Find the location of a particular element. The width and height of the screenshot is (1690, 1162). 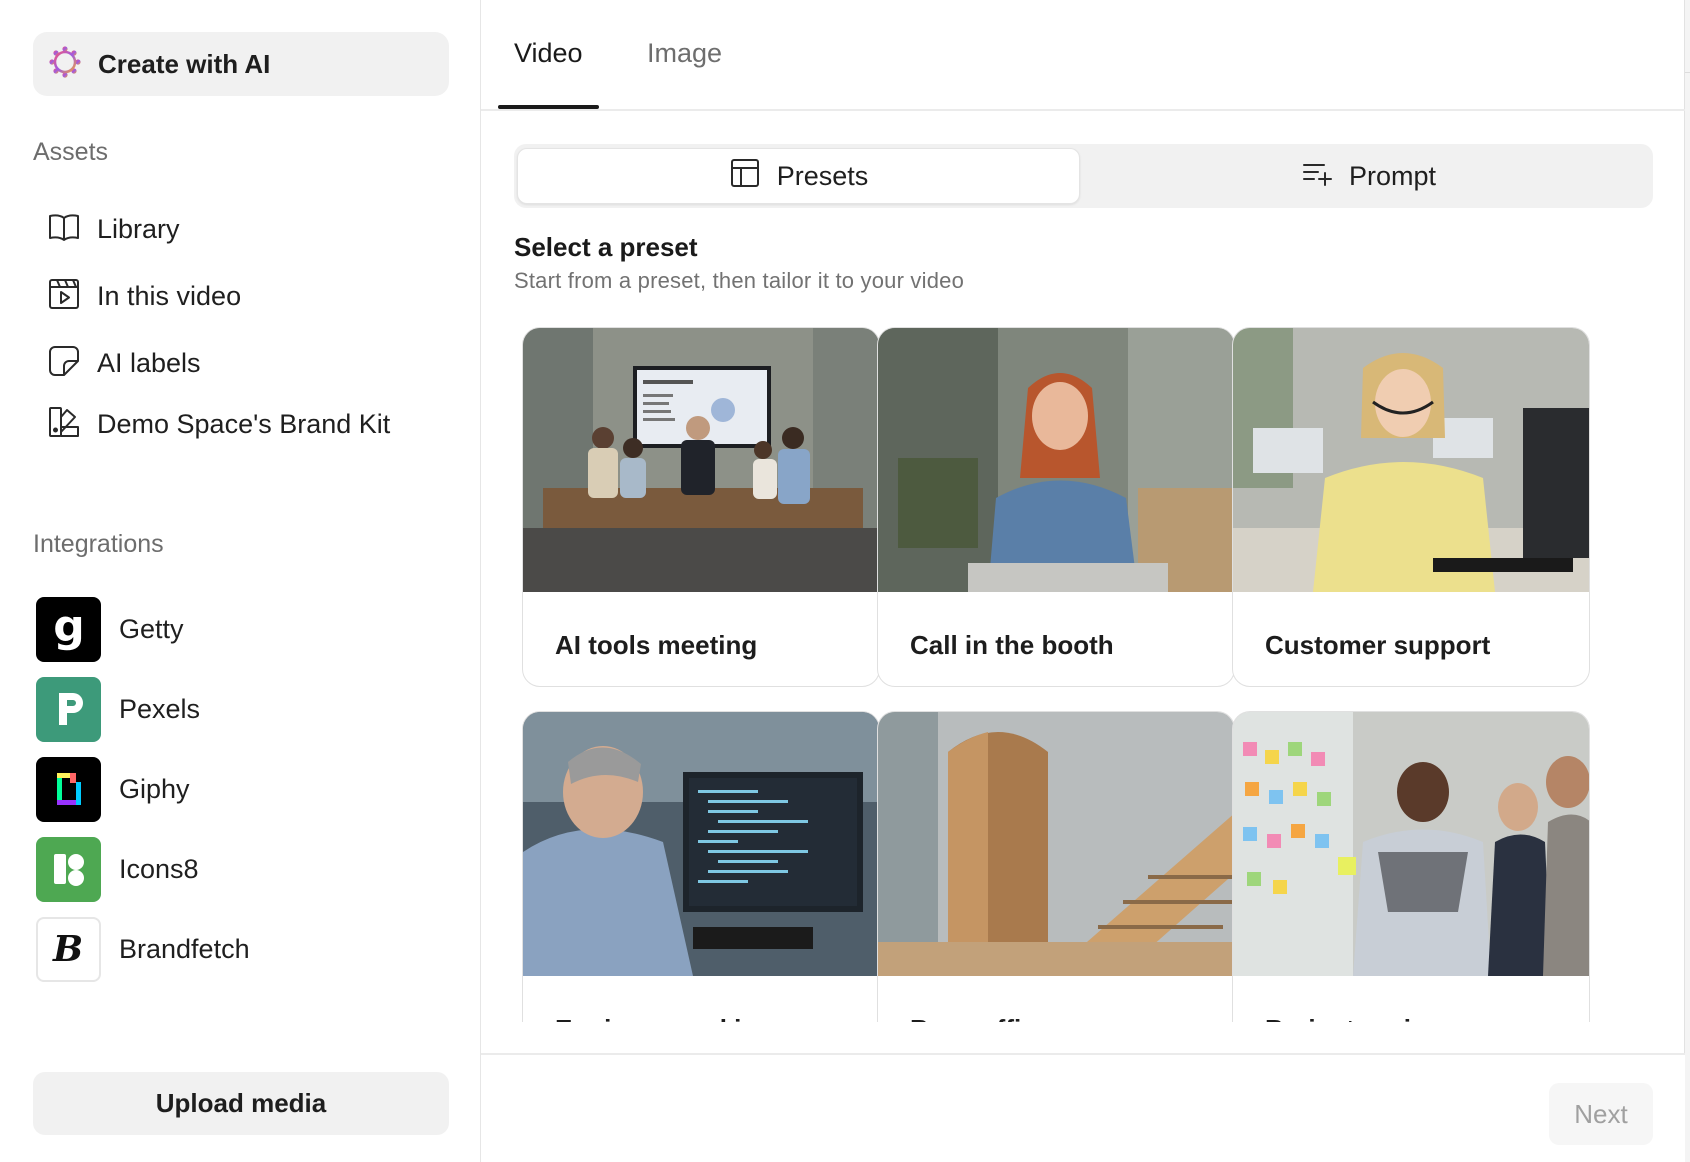

preset-title: Busy office is located at coordinates (980, 1018).